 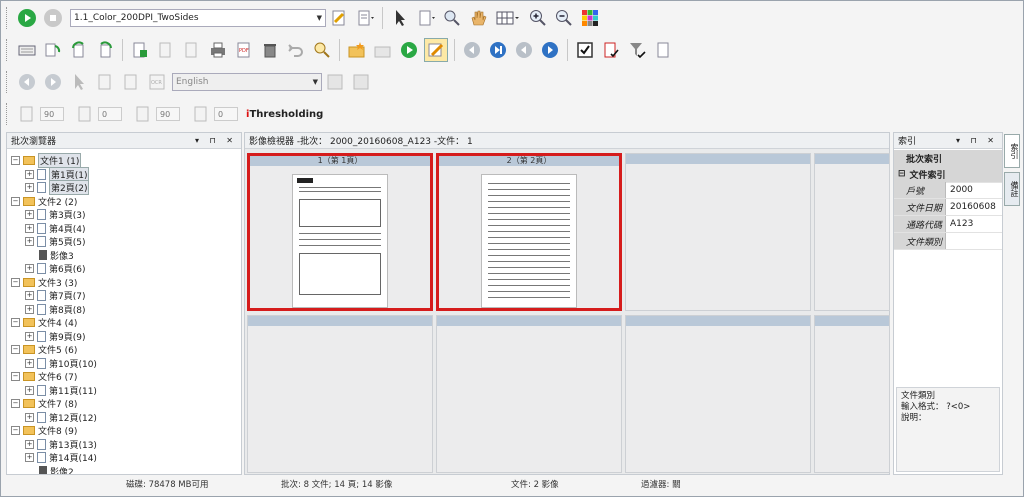 I want to click on field-value, so click(x=974, y=241).